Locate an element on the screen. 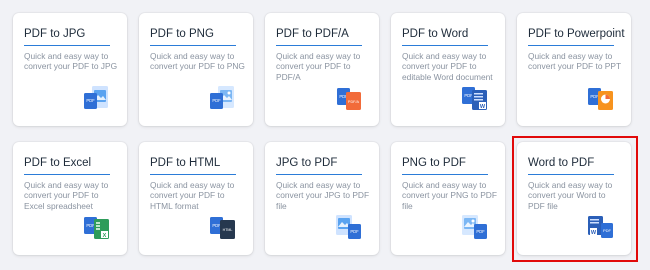  svg-text: HTML is located at coordinates (228, 230).